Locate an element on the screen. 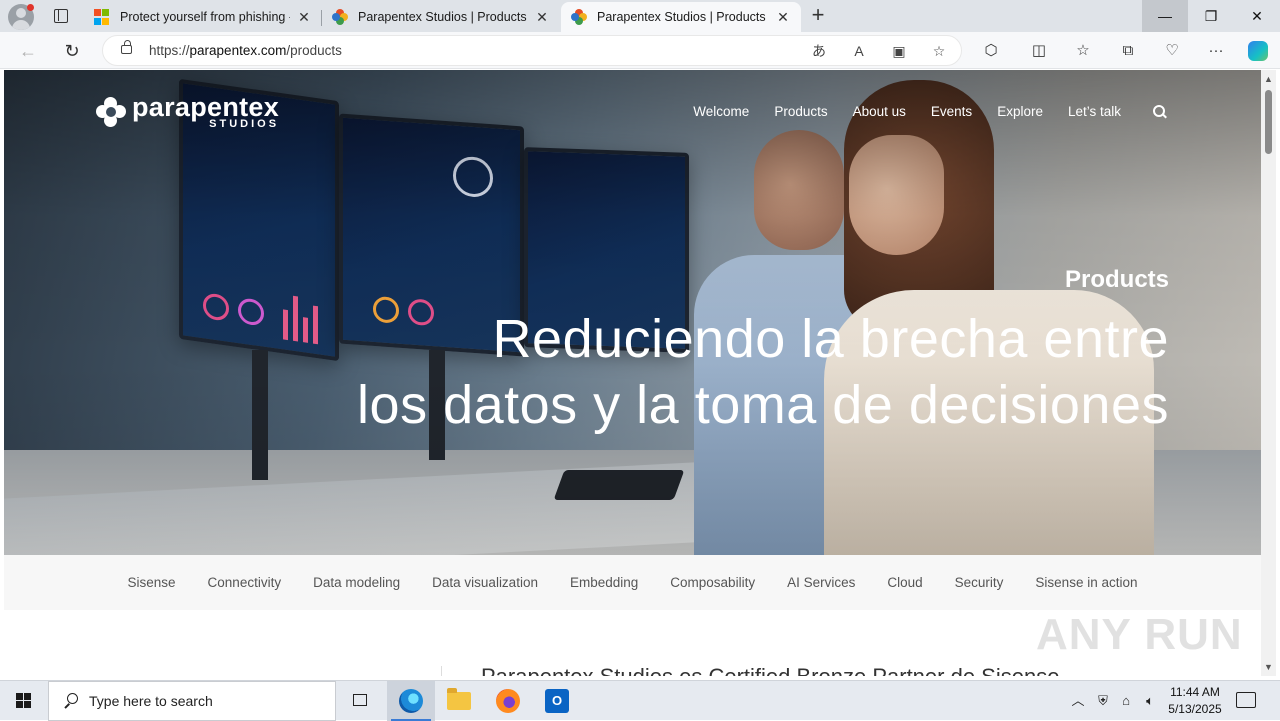 Image resolution: width=1280 pixels, height=721 pixels. taskbar-edge is located at coordinates (411, 701).